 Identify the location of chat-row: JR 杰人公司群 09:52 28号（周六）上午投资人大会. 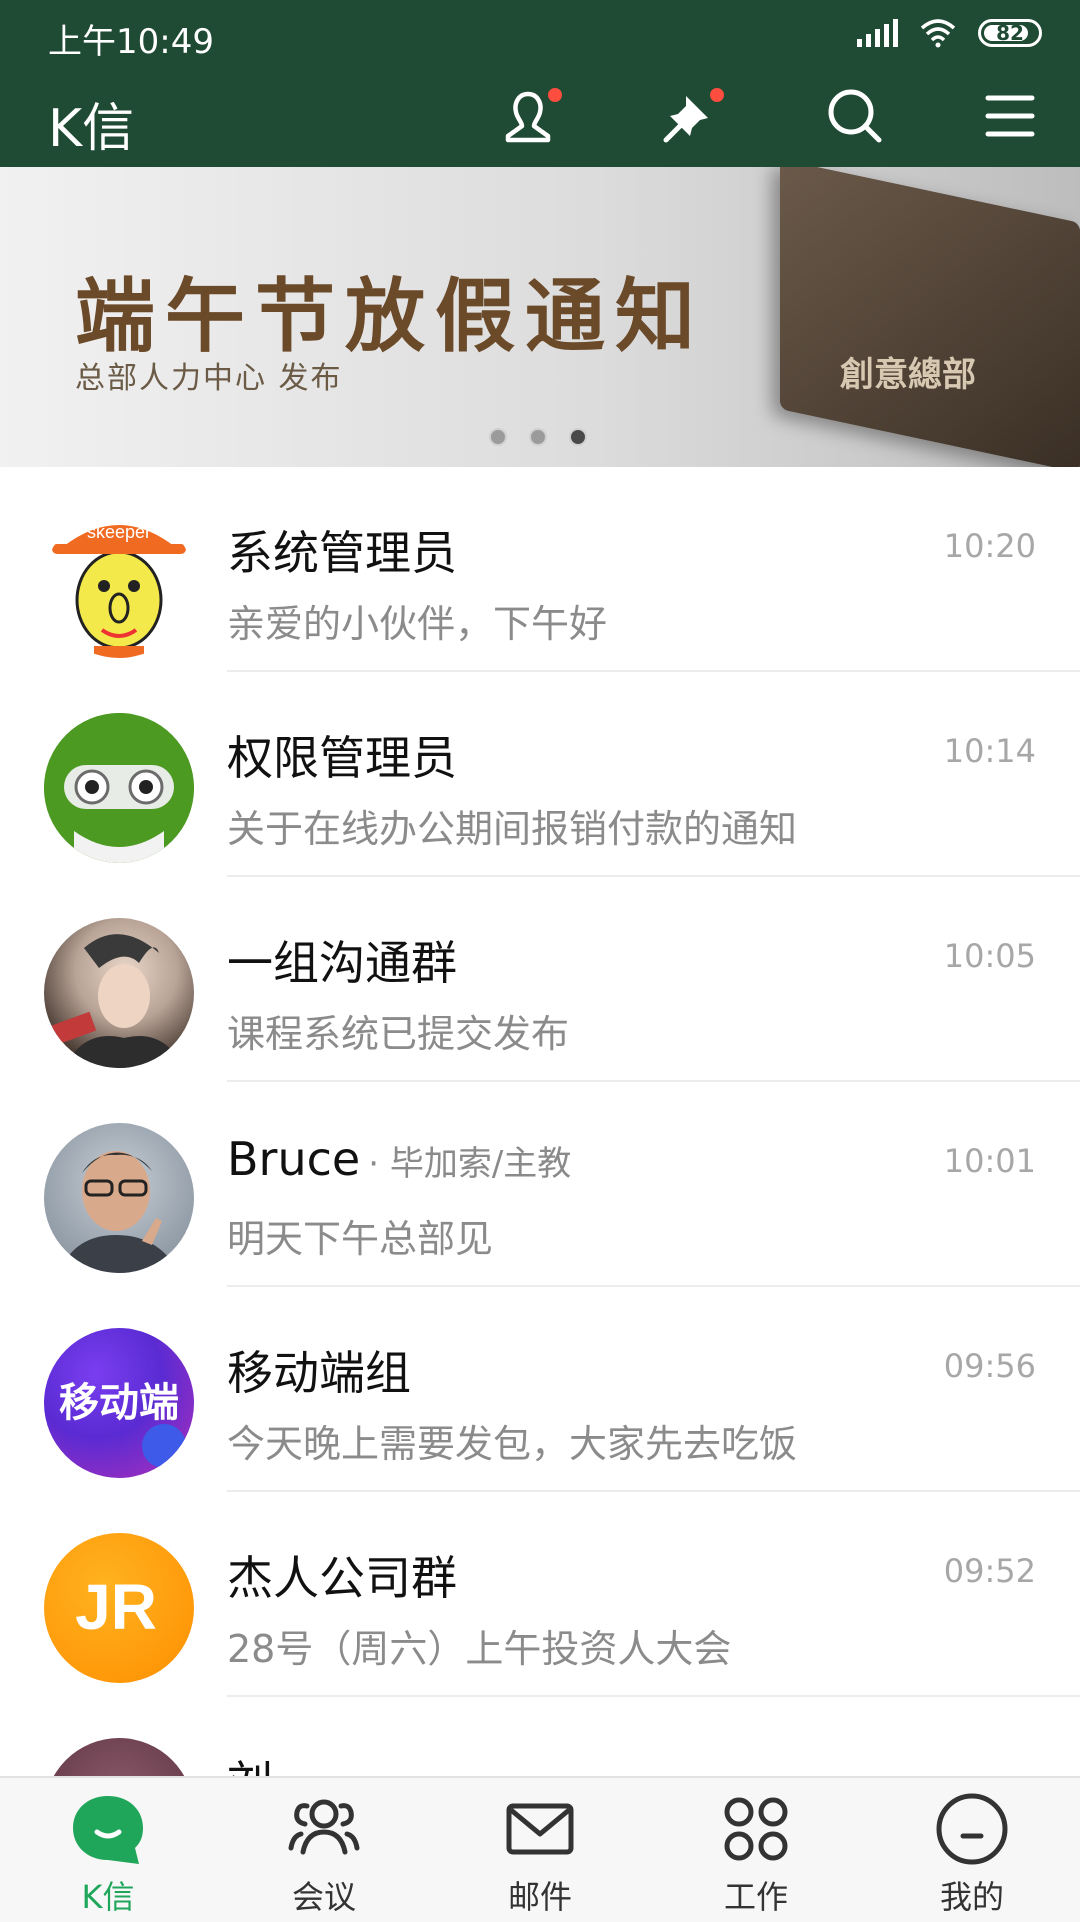
(540, 1594).